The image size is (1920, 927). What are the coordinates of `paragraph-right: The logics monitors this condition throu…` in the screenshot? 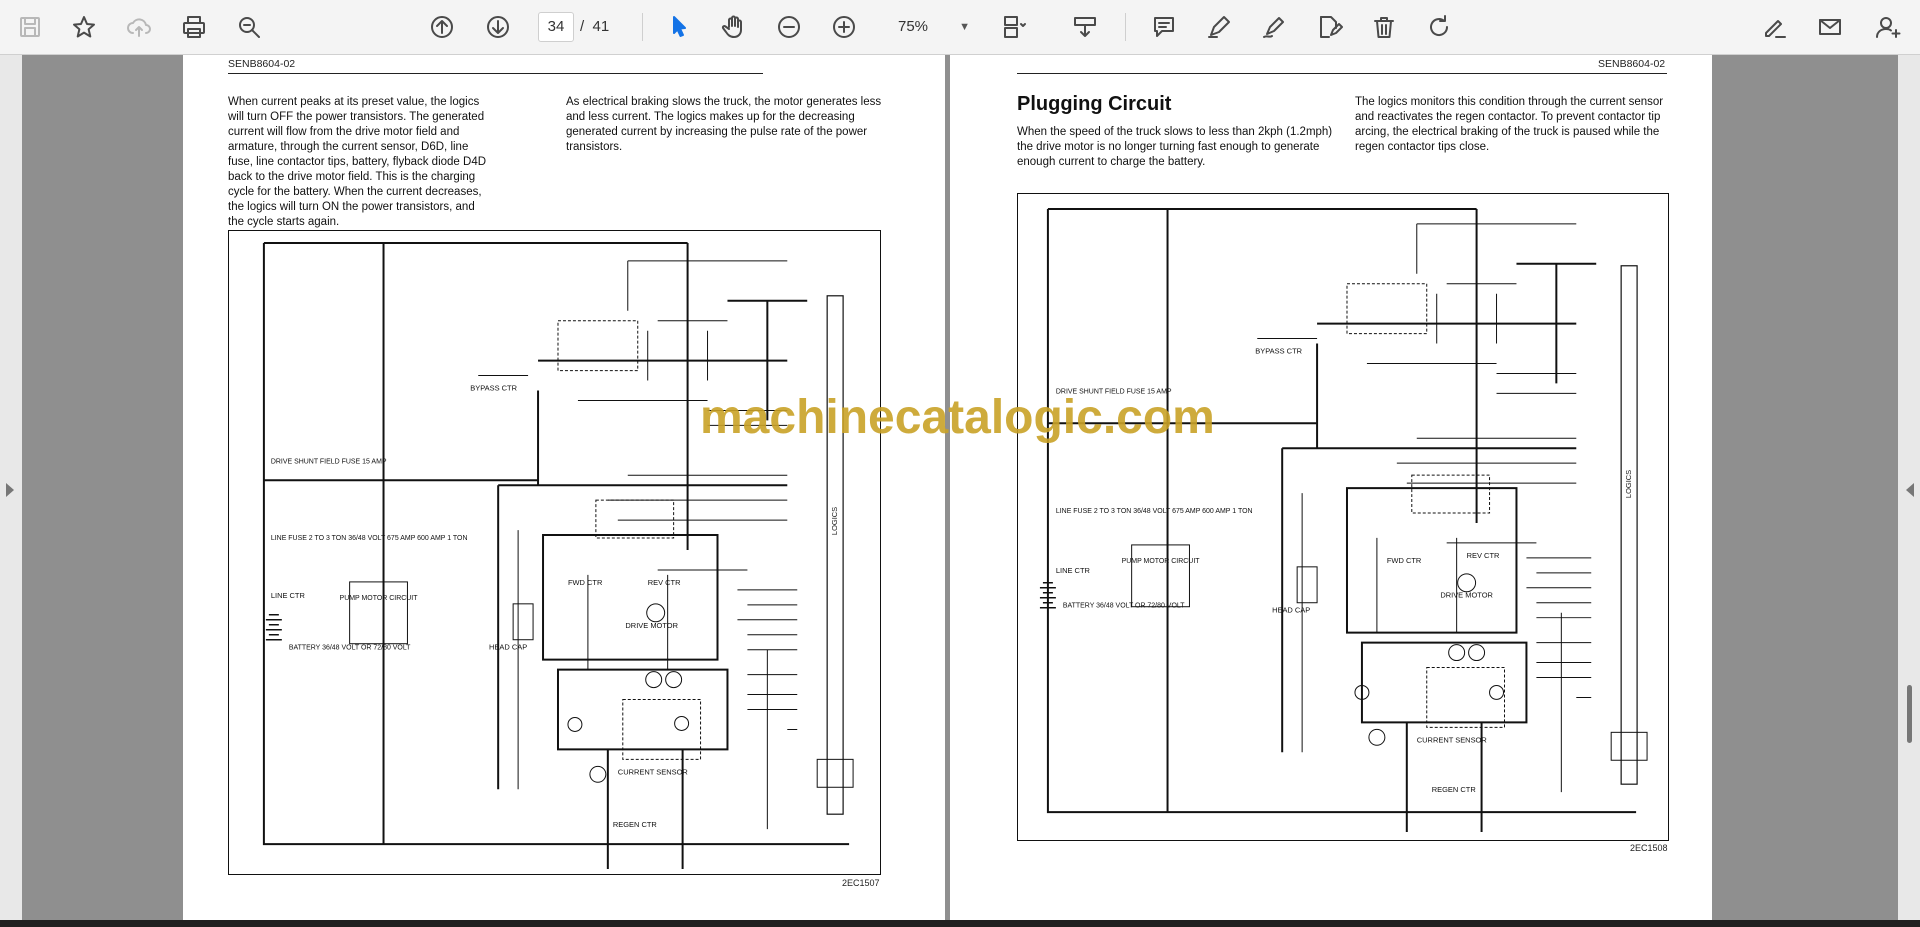 It's located at (1509, 124).